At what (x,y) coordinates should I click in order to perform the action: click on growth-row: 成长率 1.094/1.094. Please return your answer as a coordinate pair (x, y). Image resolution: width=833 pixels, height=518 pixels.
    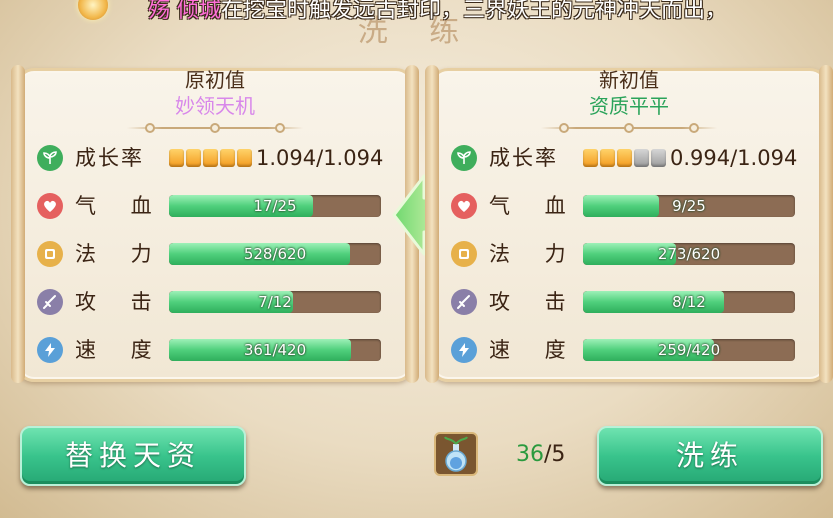
    Looking at the image, I should click on (217, 158).